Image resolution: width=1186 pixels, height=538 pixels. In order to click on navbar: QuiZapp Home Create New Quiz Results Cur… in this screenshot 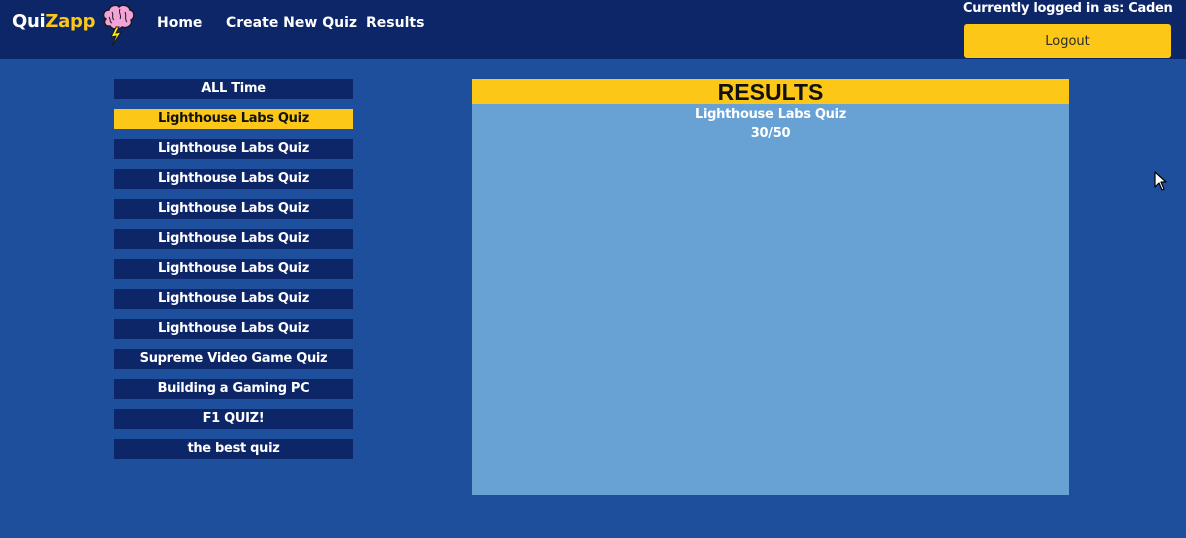, I will do `click(593, 29)`.